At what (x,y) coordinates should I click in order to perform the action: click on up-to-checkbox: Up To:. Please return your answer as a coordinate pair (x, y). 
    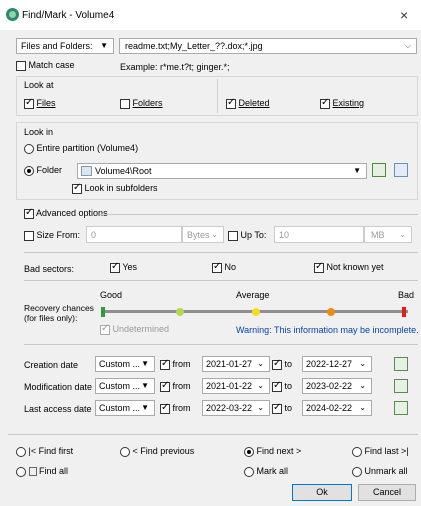
    Looking at the image, I should click on (247, 235).